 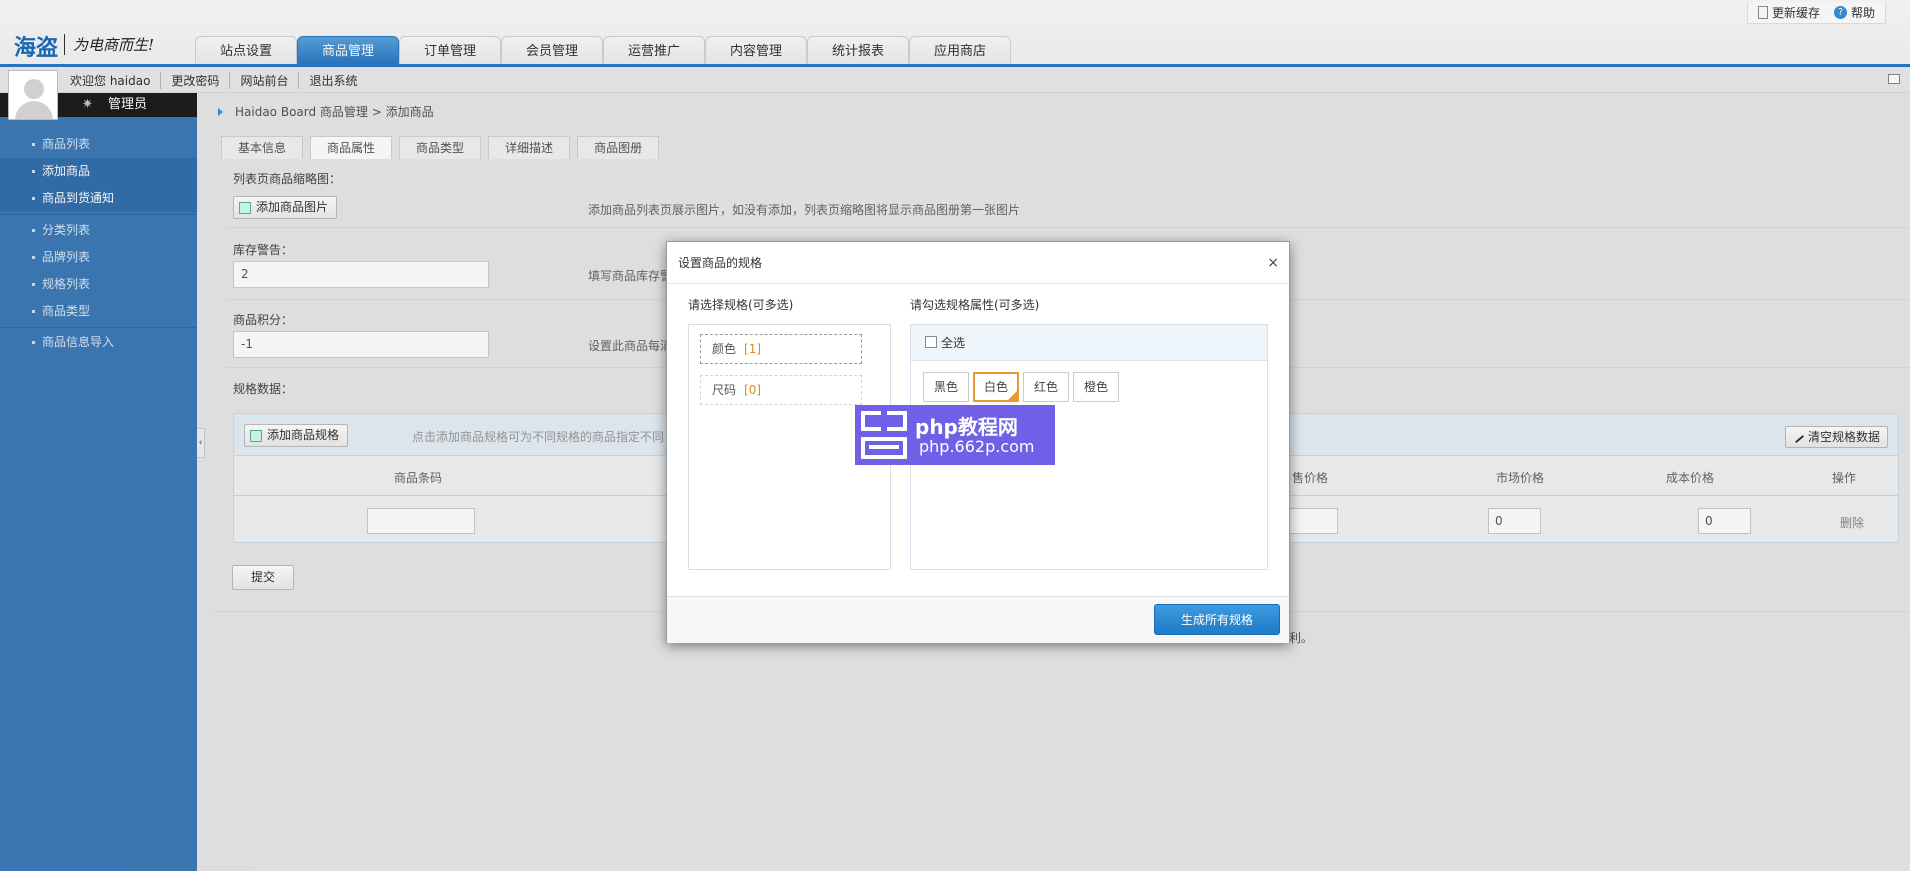 I want to click on watermark-url: php.662p.com, so click(x=977, y=446).